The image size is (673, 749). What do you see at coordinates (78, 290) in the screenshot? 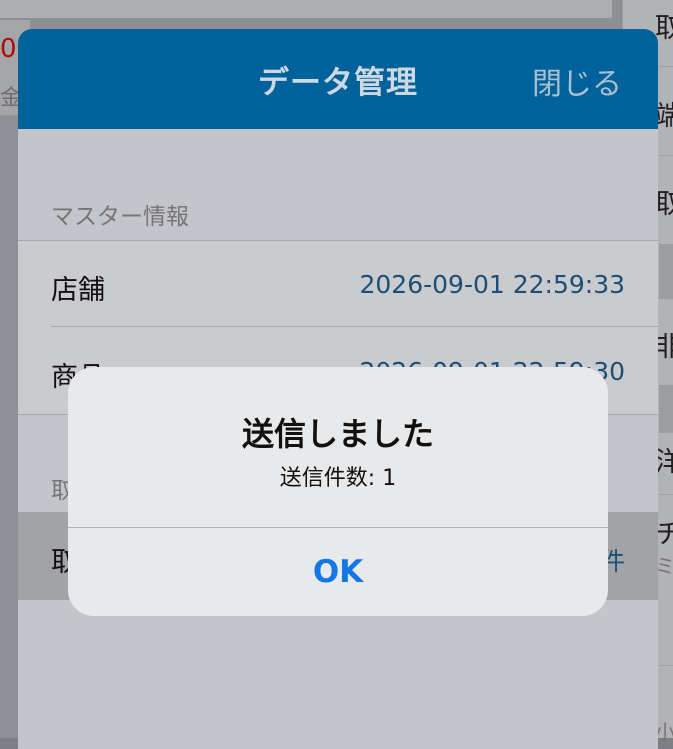
I see `row-label: 店舗` at bounding box center [78, 290].